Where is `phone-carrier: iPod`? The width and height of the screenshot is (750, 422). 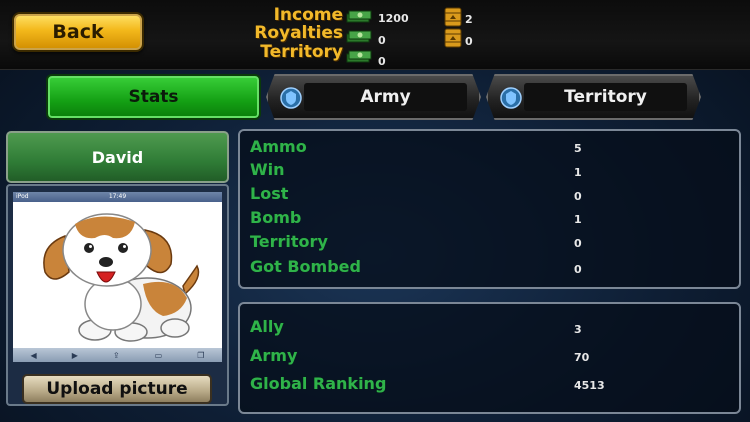
phone-carrier: iPod is located at coordinates (22, 196).